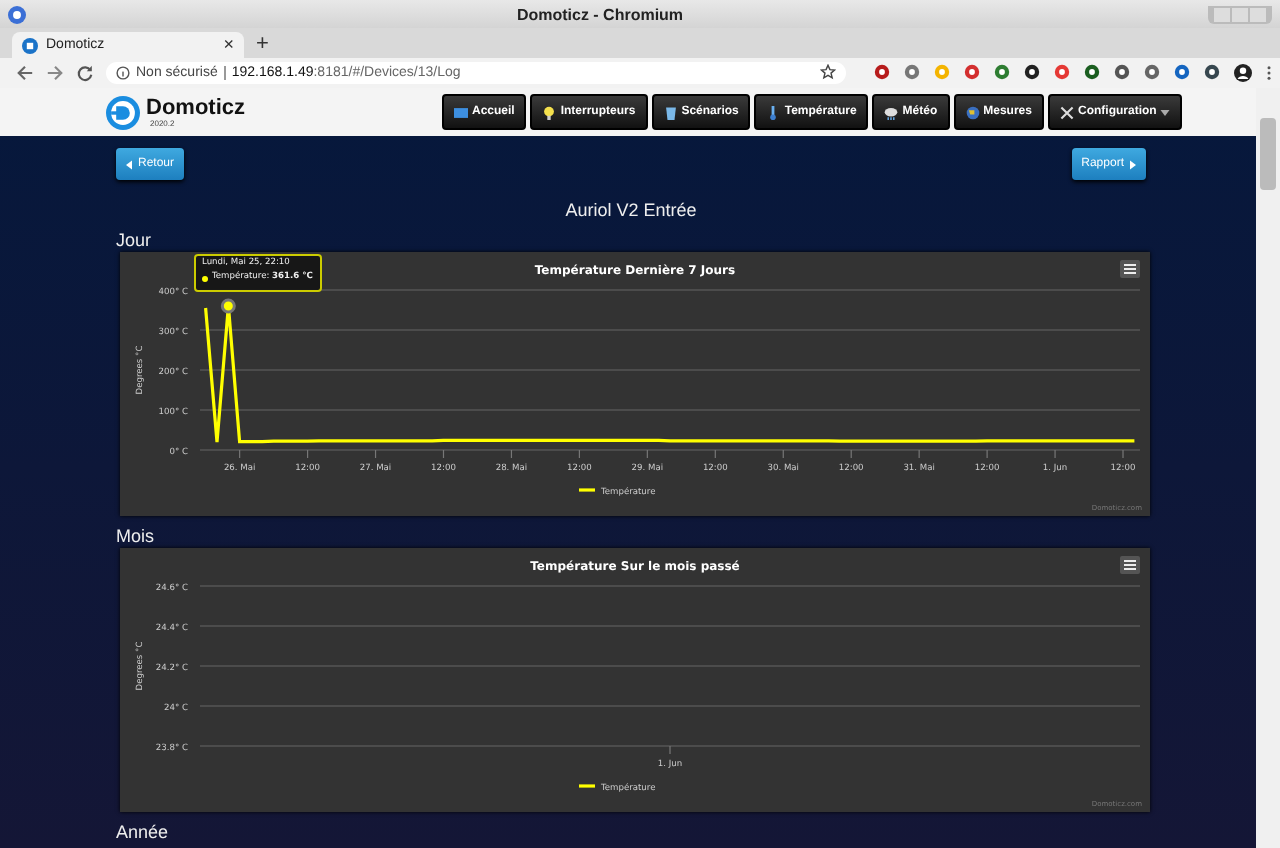 The image size is (1280, 848). Describe the element at coordinates (205, 278) in the screenshot. I see `bullet-icon` at that location.